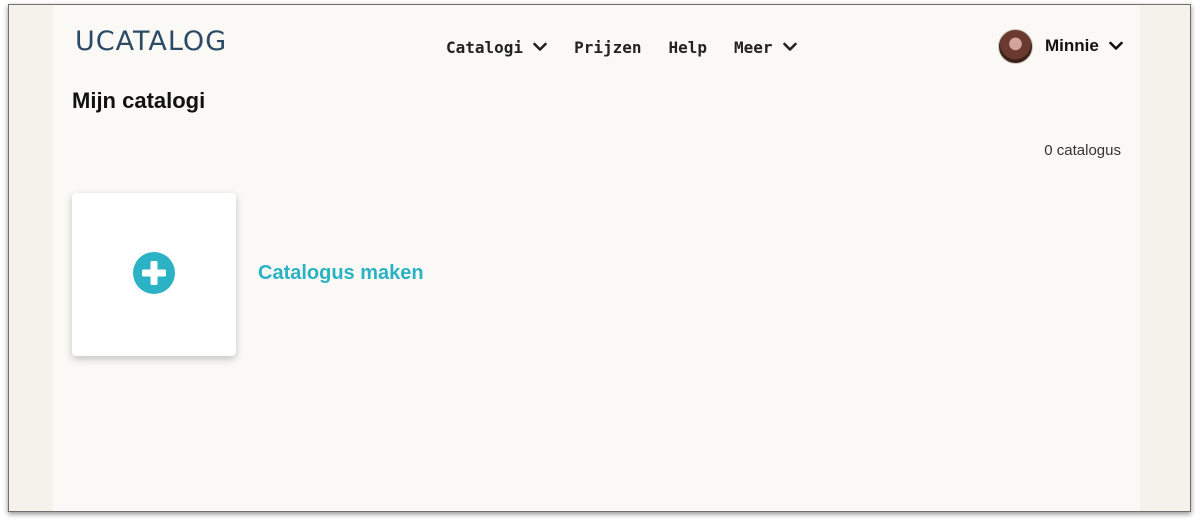 This screenshot has width=1200, height=524. I want to click on nav-prijzen: Prijzen, so click(607, 47).